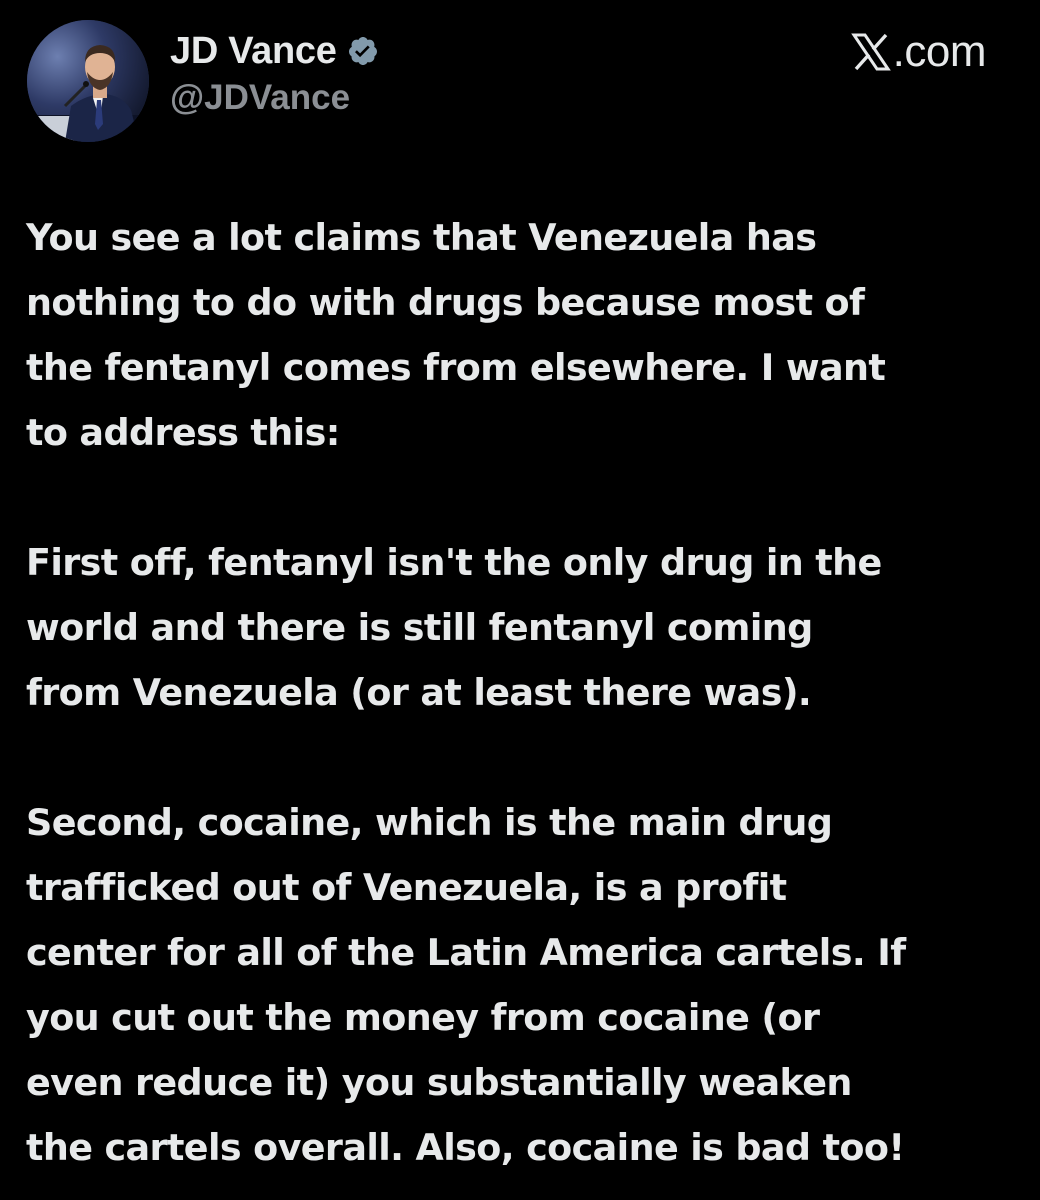  I want to click on avatar-photo-icon, so click(88, 81).